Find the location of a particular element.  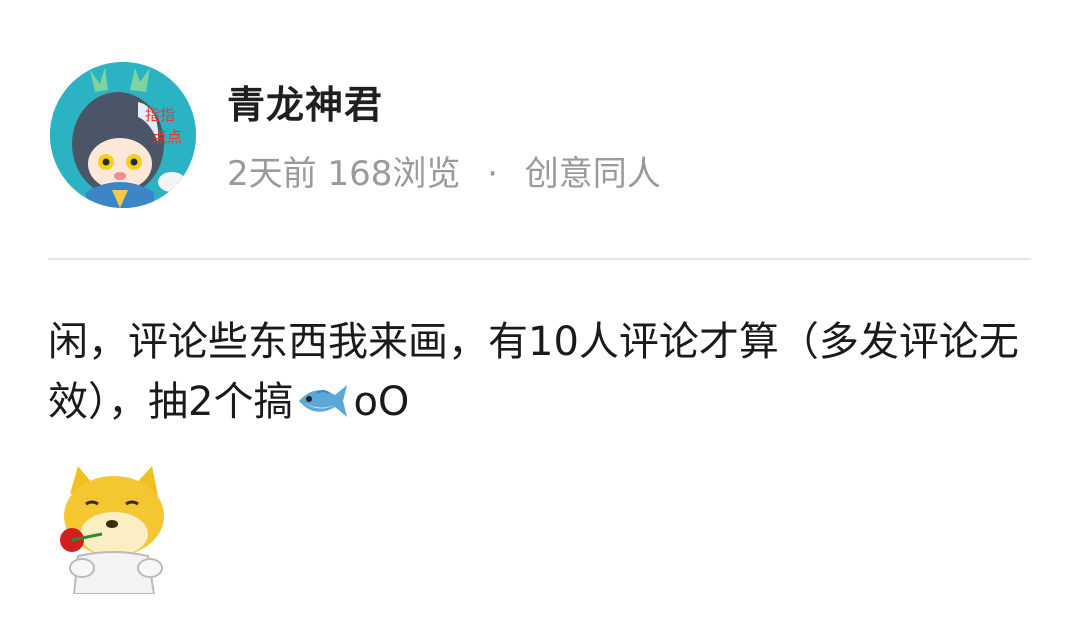

post-category: 创意同人 is located at coordinates (593, 174).